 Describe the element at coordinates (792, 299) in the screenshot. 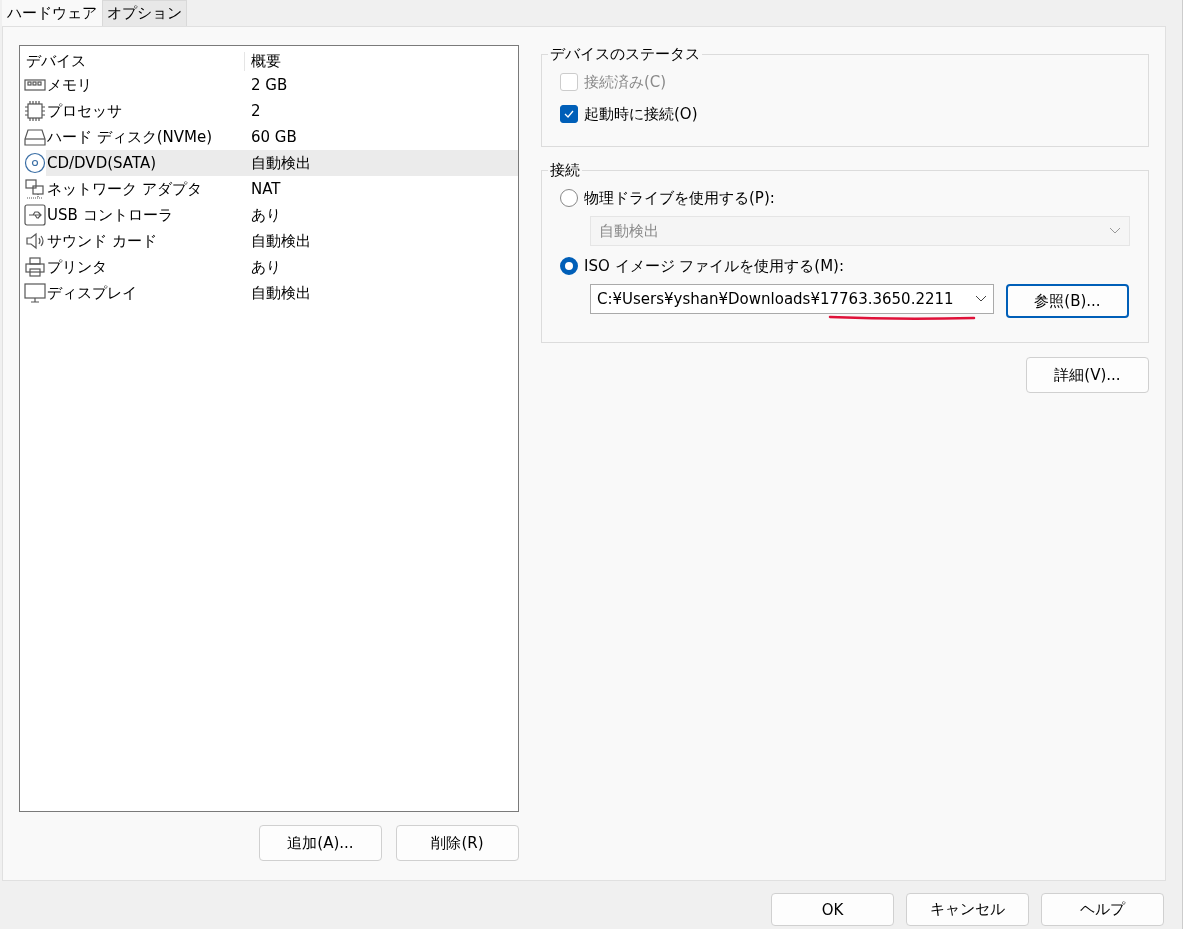

I see `iso-path-dropdown: C:¥Users¥yshan¥Downloads¥17763.3650.2211` at that location.